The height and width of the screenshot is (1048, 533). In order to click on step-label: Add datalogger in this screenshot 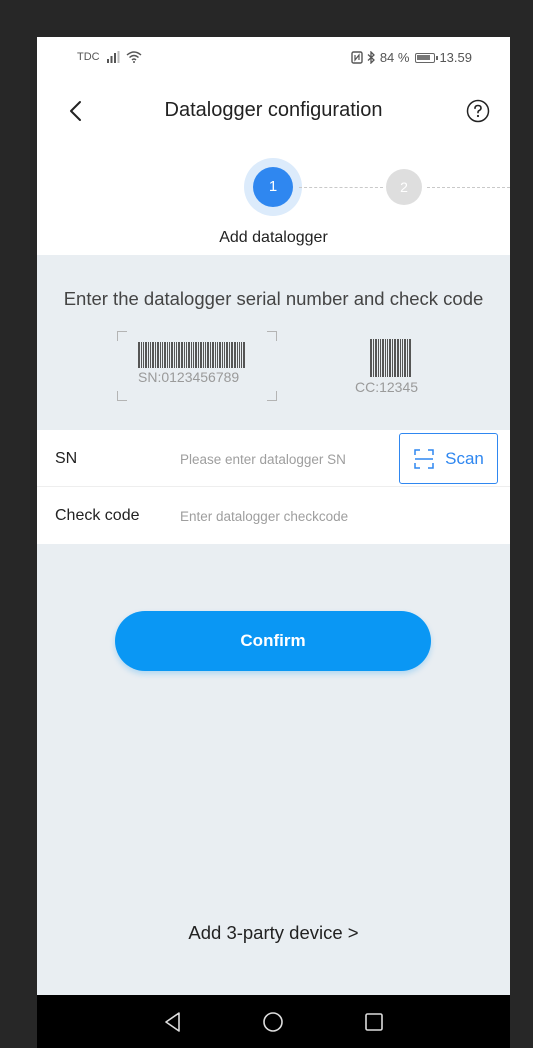, I will do `click(273, 237)`.